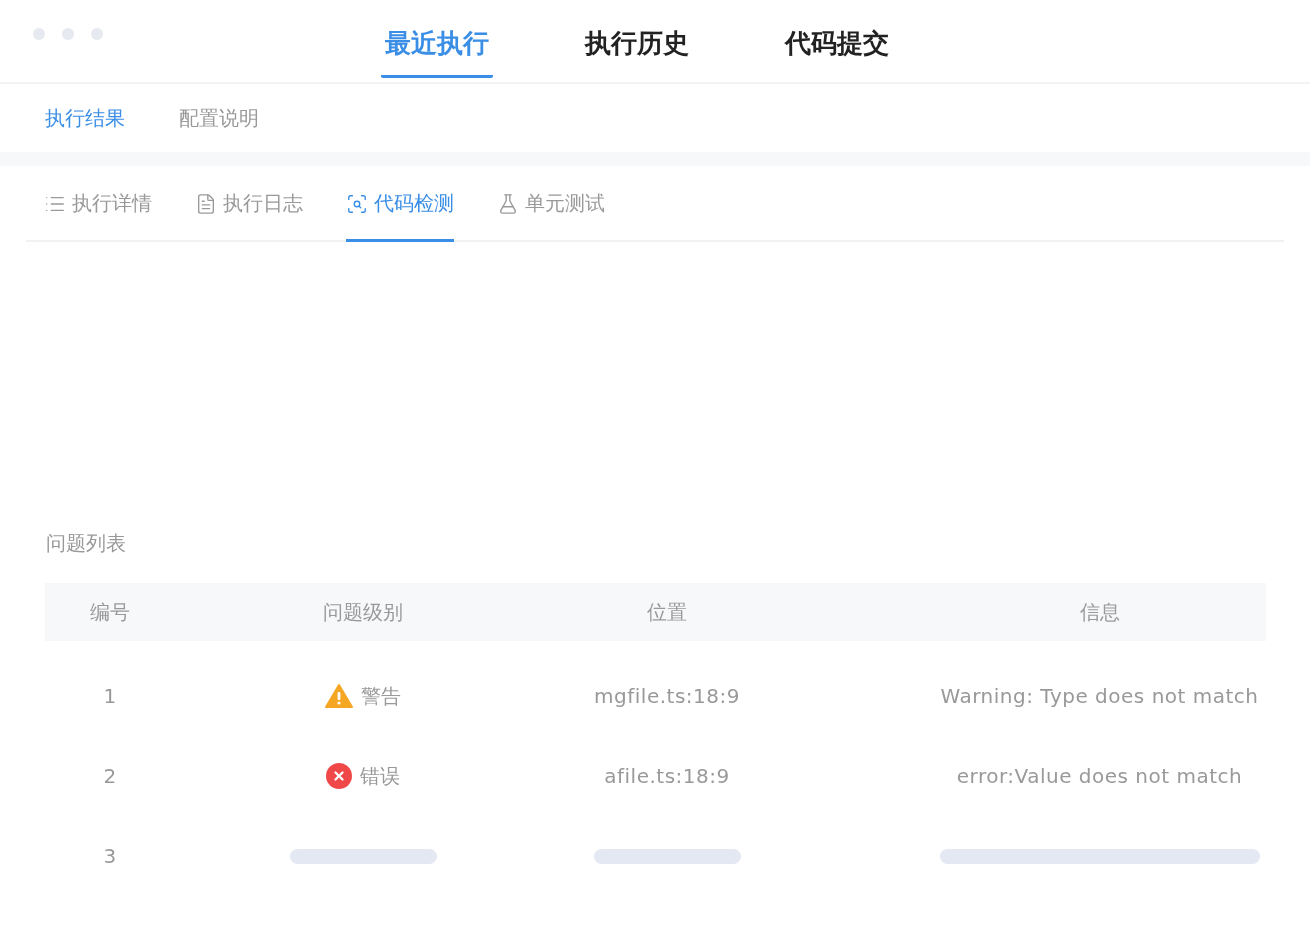  What do you see at coordinates (637, 39) in the screenshot?
I see `main-tab: 执行历史` at bounding box center [637, 39].